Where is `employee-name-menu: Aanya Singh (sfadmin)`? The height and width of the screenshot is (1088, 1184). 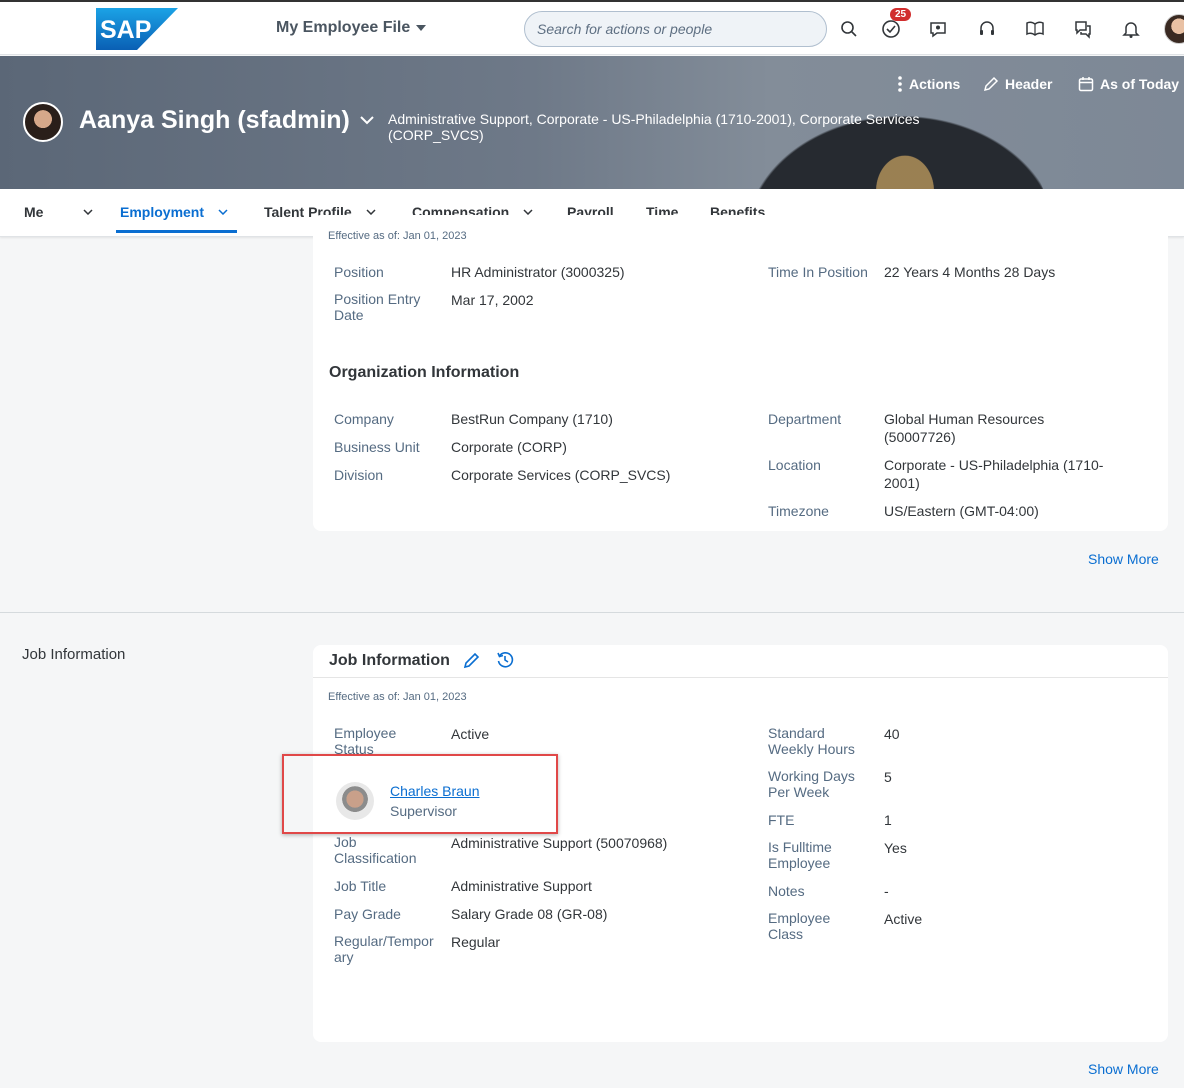
employee-name-menu: Aanya Singh (sfadmin) is located at coordinates (226, 120).